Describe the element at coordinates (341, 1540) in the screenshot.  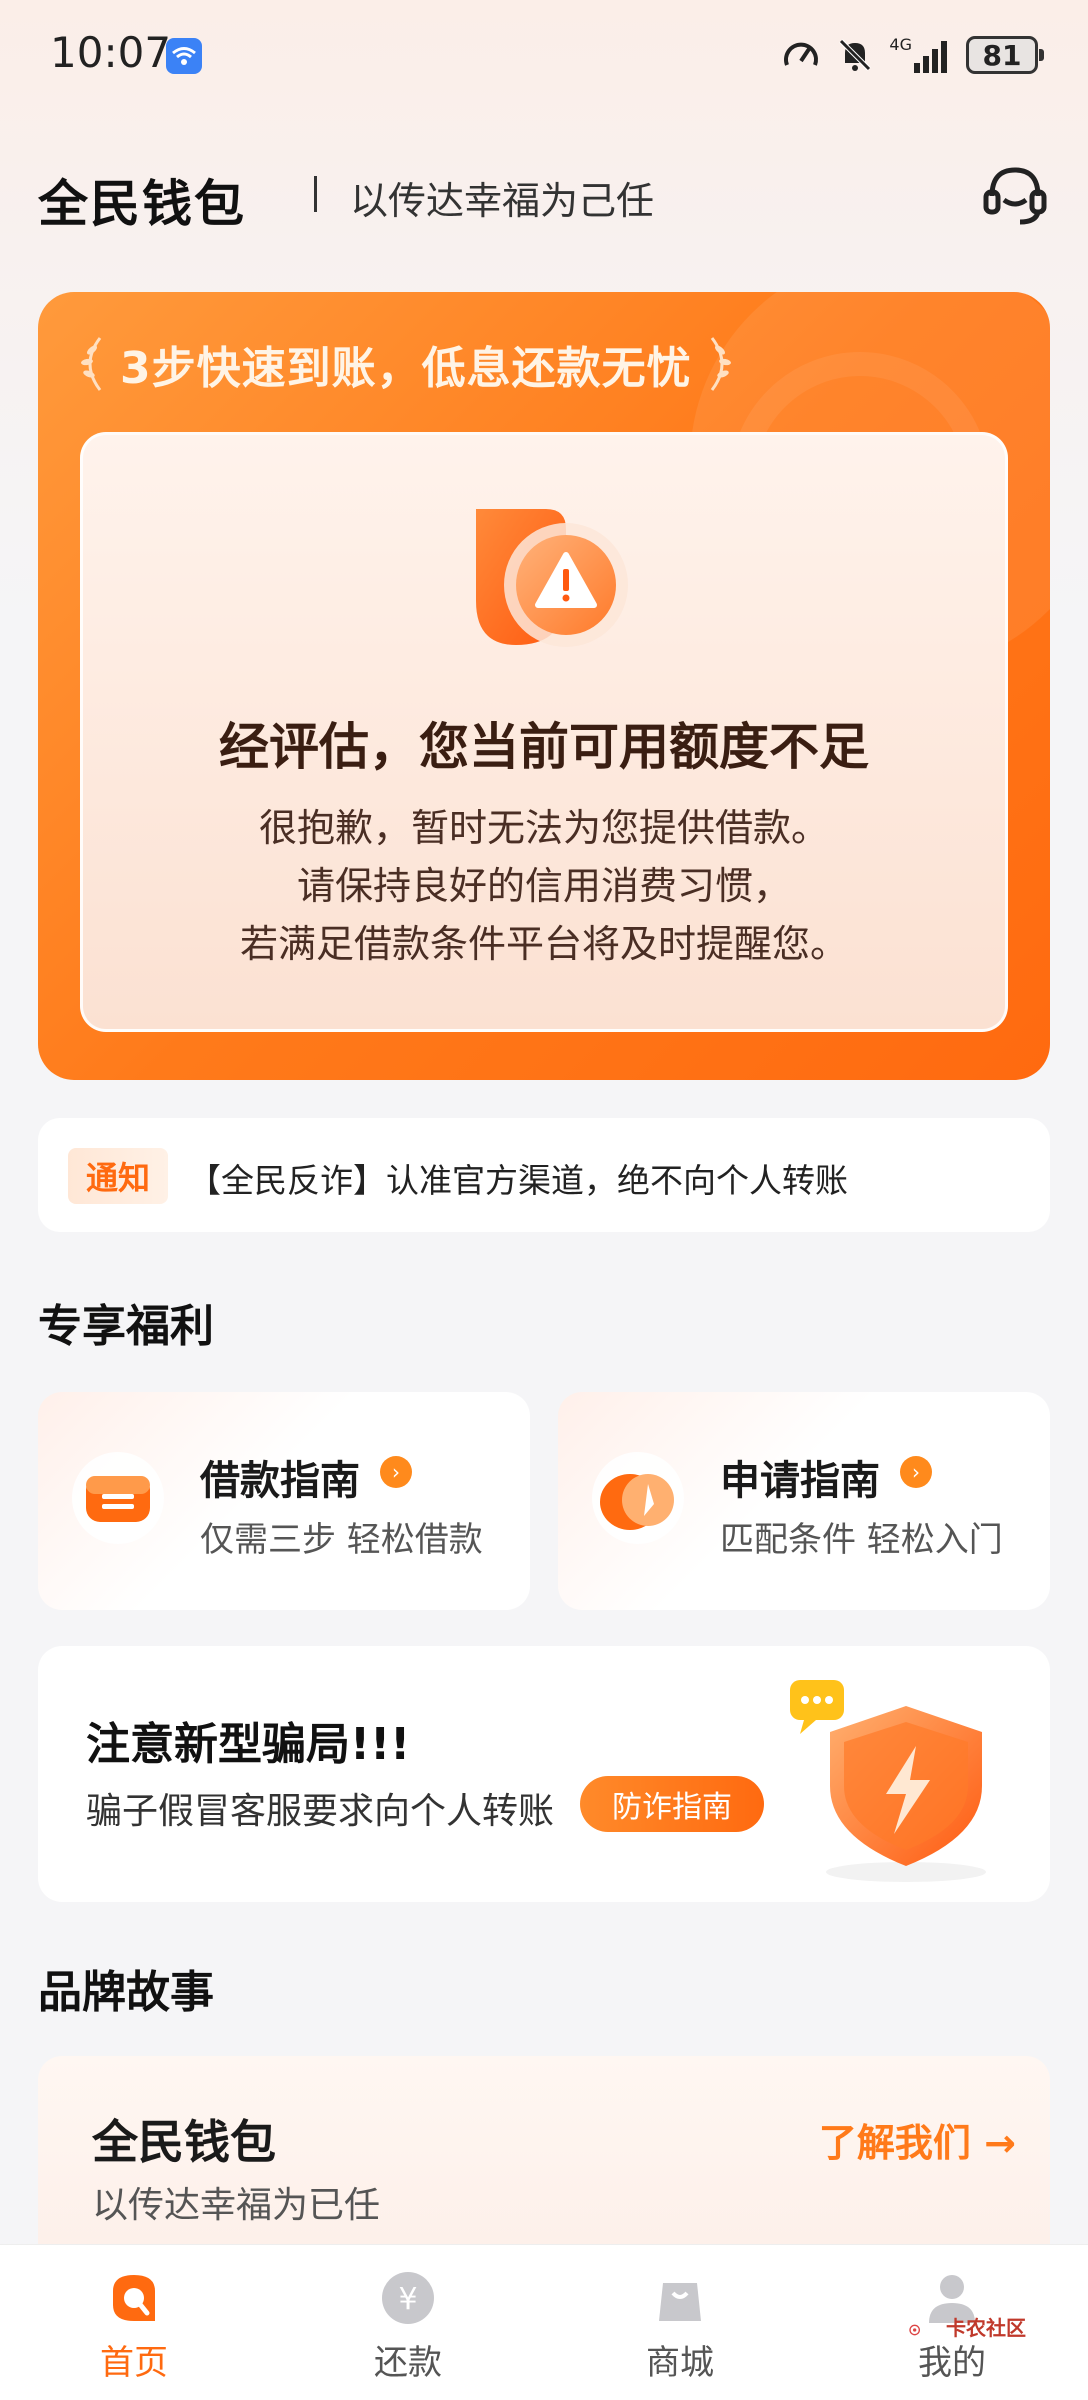
I see `loan-guide-subtitle: 仅需三步 轻松借款` at that location.